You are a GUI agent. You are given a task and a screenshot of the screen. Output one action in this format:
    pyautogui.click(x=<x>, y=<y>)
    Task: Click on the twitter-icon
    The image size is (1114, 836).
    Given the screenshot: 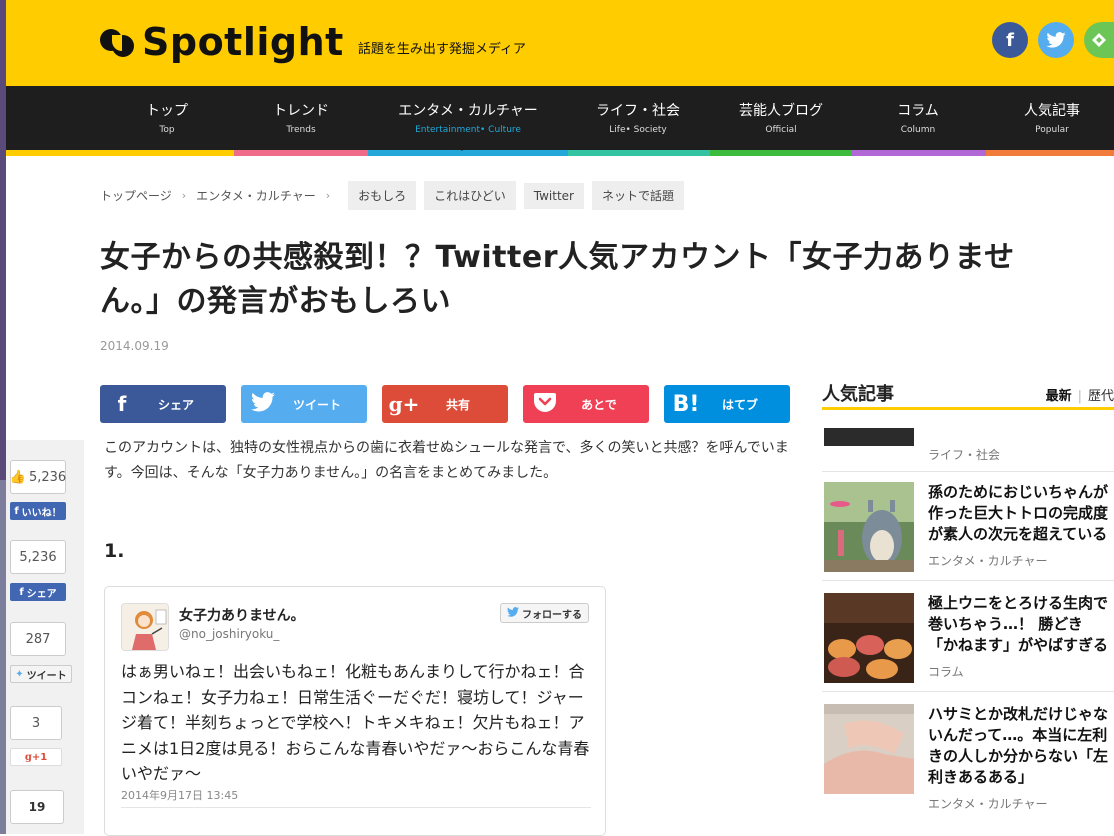 What is the action you would take?
    pyautogui.click(x=1056, y=40)
    